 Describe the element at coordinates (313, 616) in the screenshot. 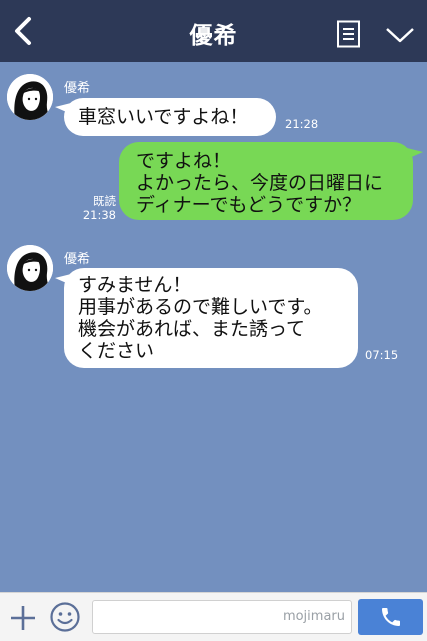

I see `input-placeholder: mojimaru` at that location.